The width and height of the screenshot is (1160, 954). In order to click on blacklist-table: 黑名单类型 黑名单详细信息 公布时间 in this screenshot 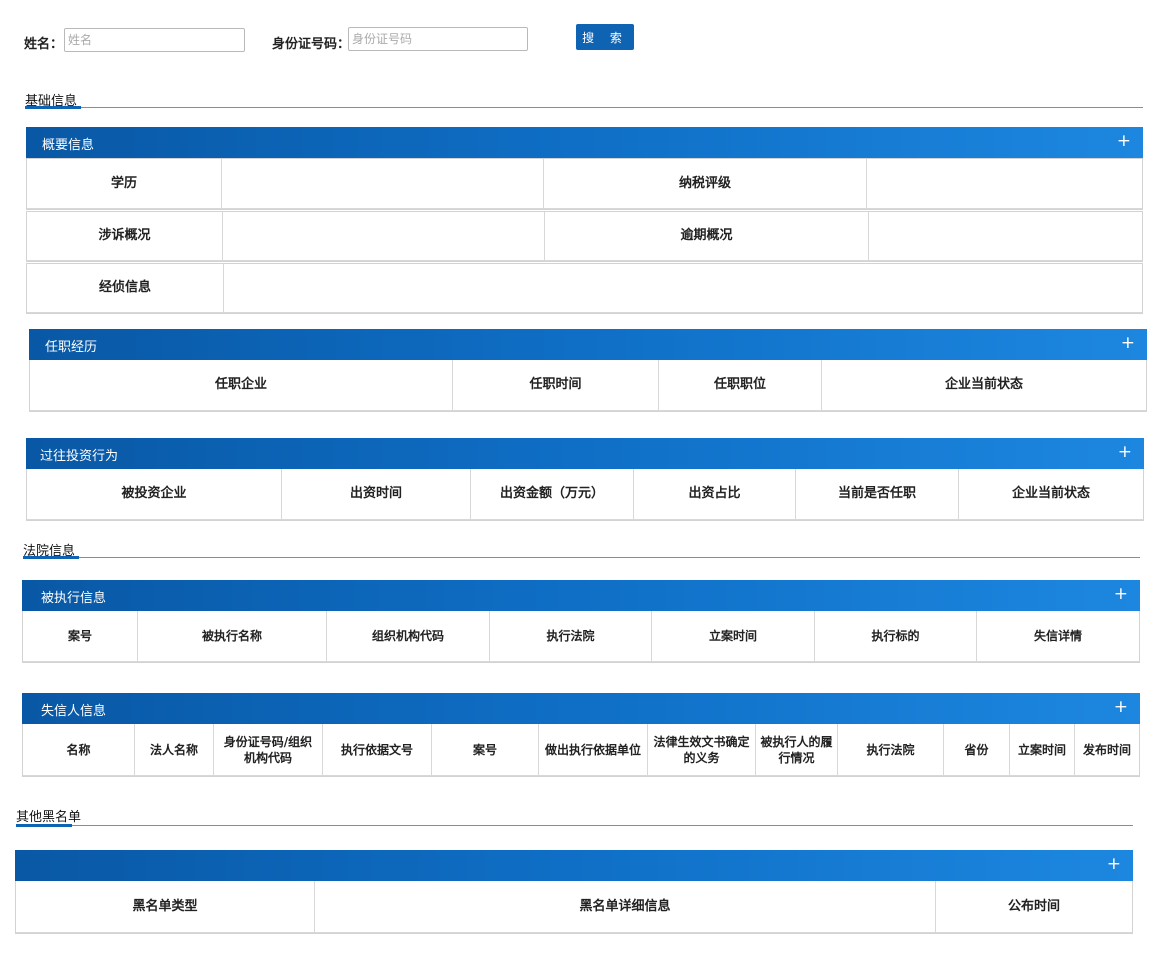, I will do `click(574, 907)`.